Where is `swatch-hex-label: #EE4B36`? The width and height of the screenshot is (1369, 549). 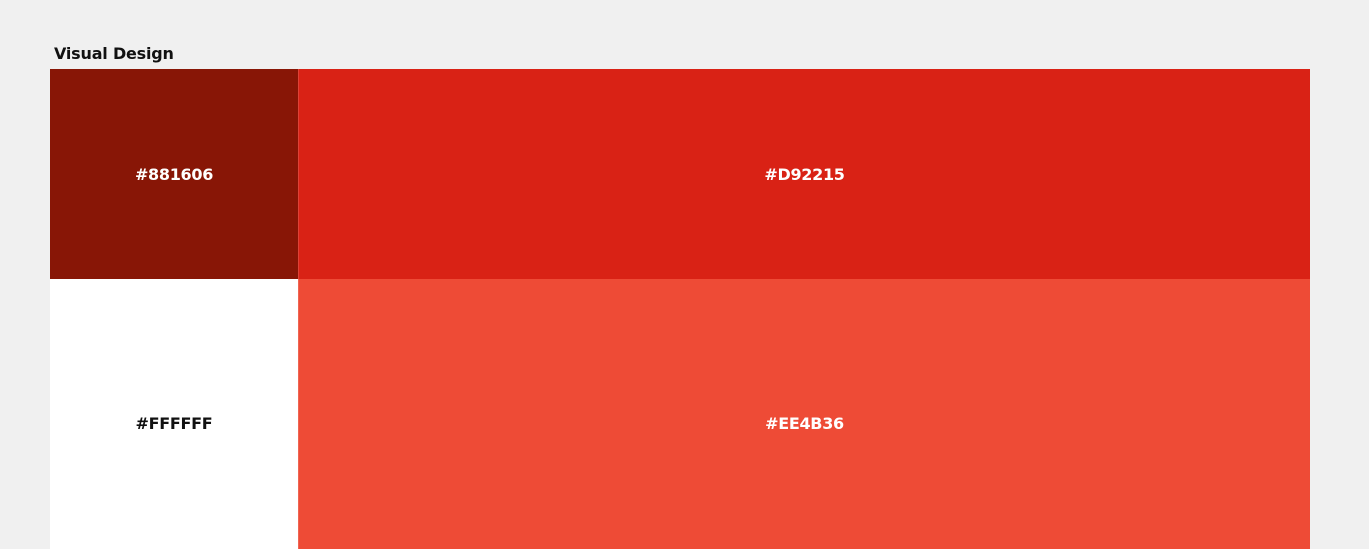 swatch-hex-label: #EE4B36 is located at coordinates (804, 423).